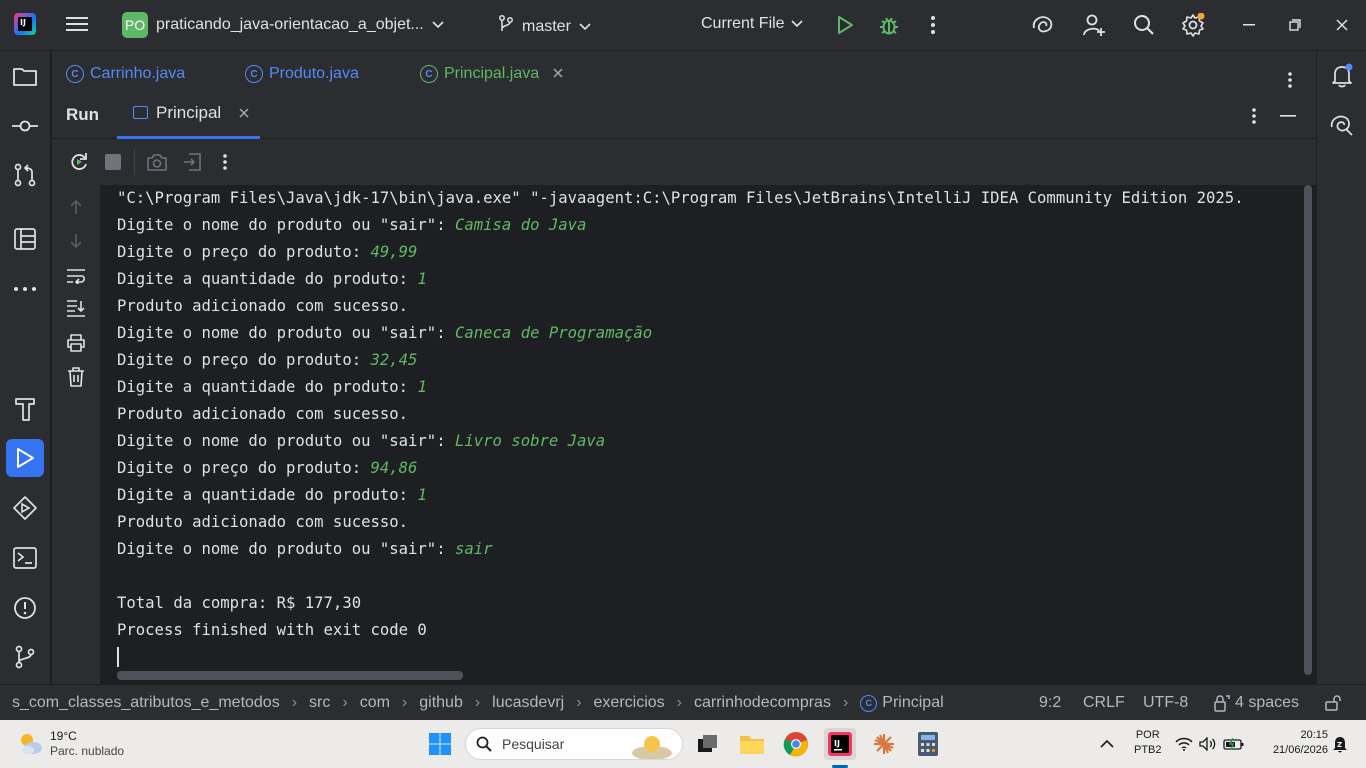  I want to click on breadcrumb-item: exercicios, so click(629, 703).